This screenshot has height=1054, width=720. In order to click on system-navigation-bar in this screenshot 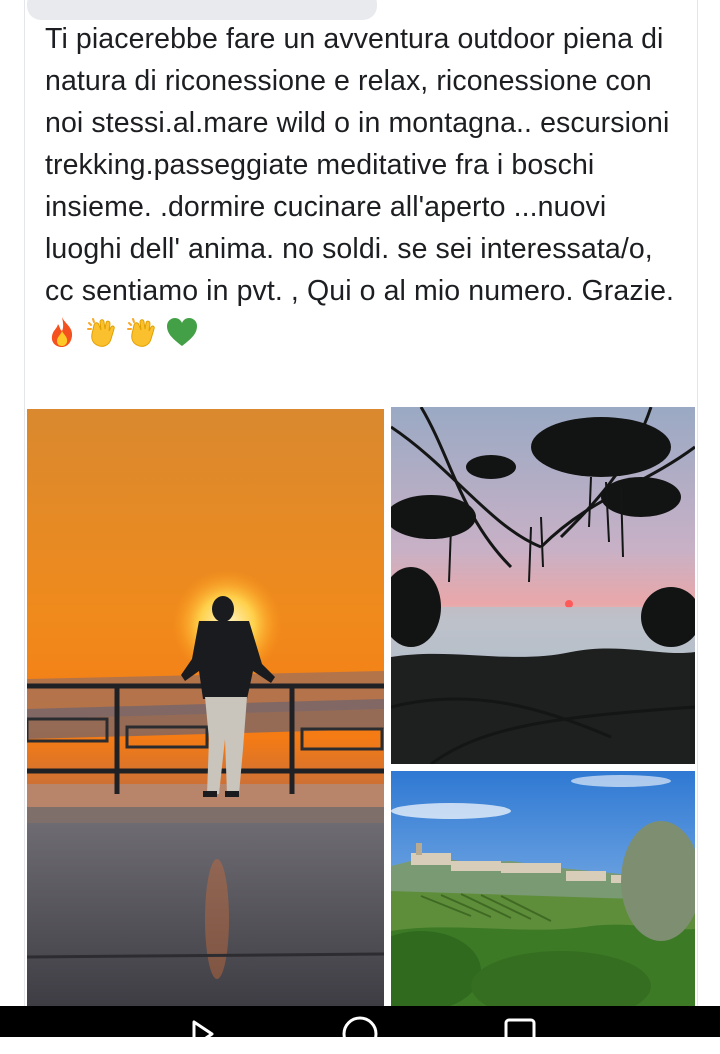, I will do `click(360, 1029)`.